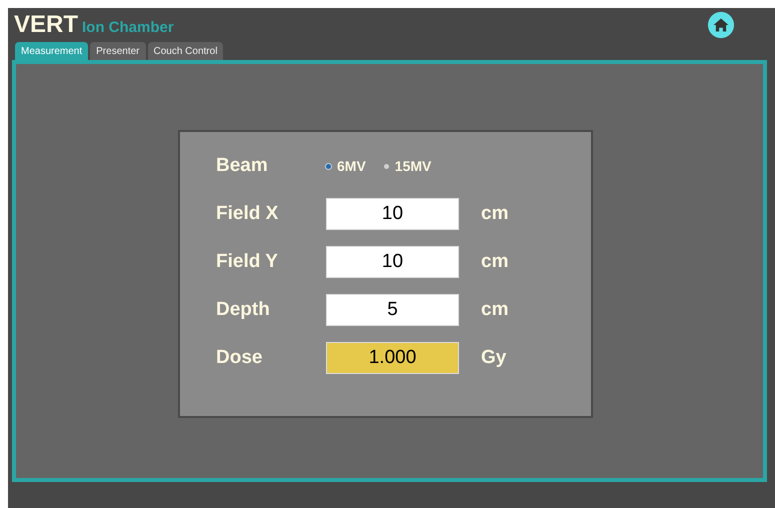  I want to click on radio-label: 6MV, so click(351, 166).